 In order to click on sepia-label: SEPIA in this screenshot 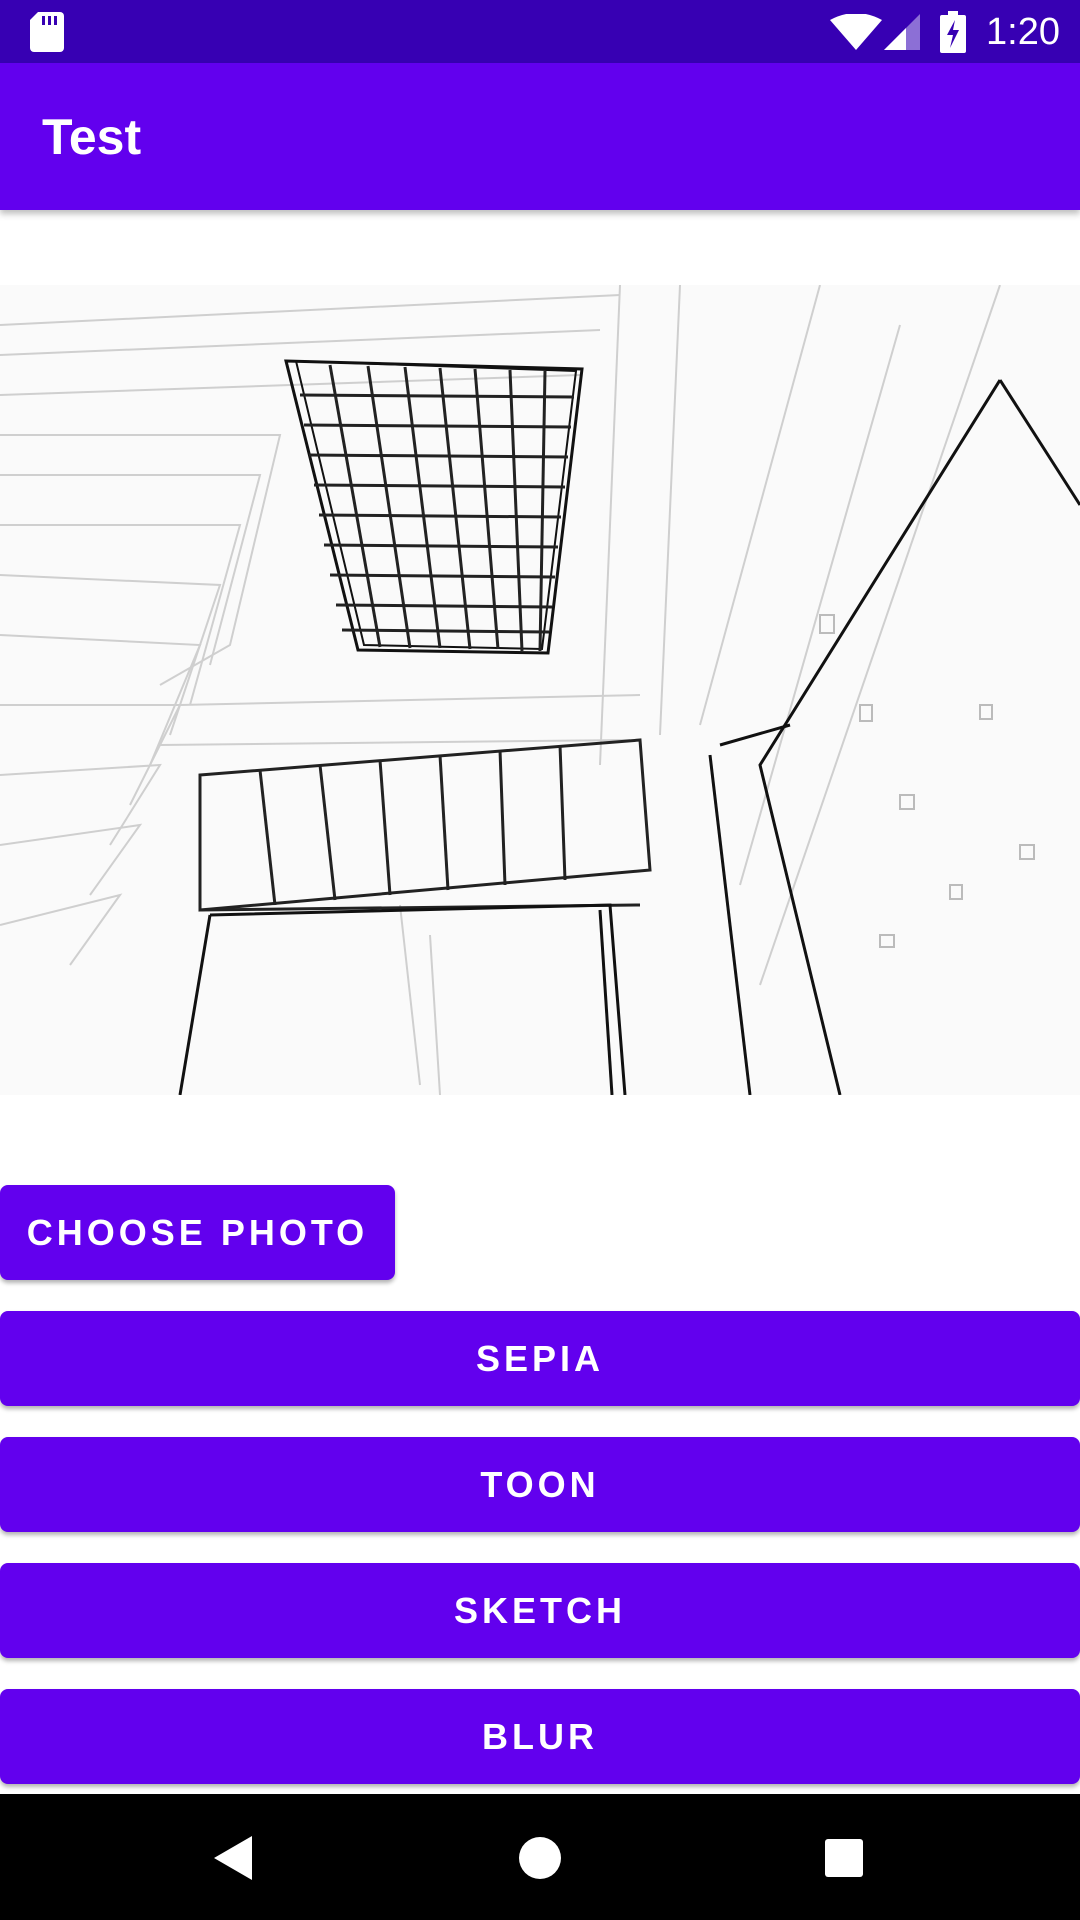, I will do `click(540, 1358)`.